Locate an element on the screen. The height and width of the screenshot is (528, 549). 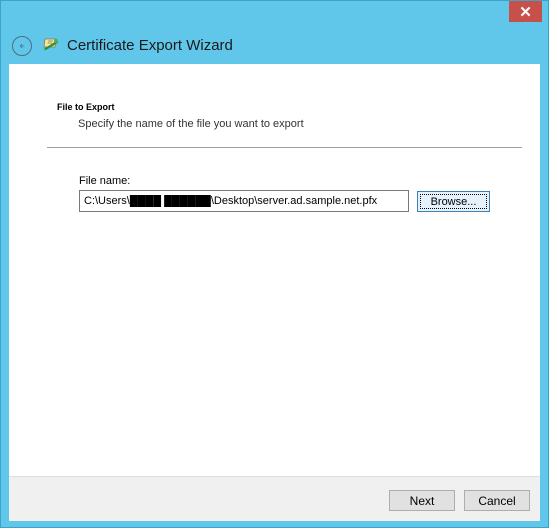
window-title: Certificate Export Wizard is located at coordinates (150, 45).